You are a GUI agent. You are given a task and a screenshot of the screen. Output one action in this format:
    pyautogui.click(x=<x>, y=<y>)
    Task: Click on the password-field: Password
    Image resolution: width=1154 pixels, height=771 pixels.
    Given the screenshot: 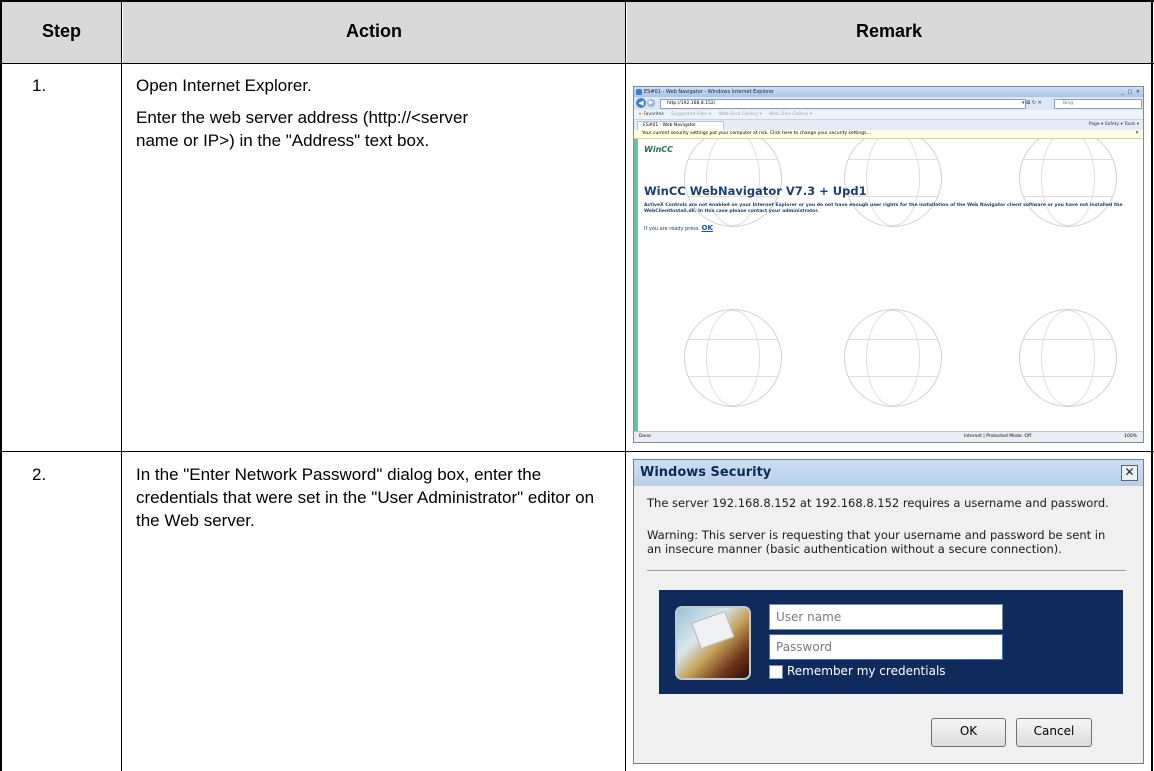 What is the action you would take?
    pyautogui.click(x=886, y=647)
    